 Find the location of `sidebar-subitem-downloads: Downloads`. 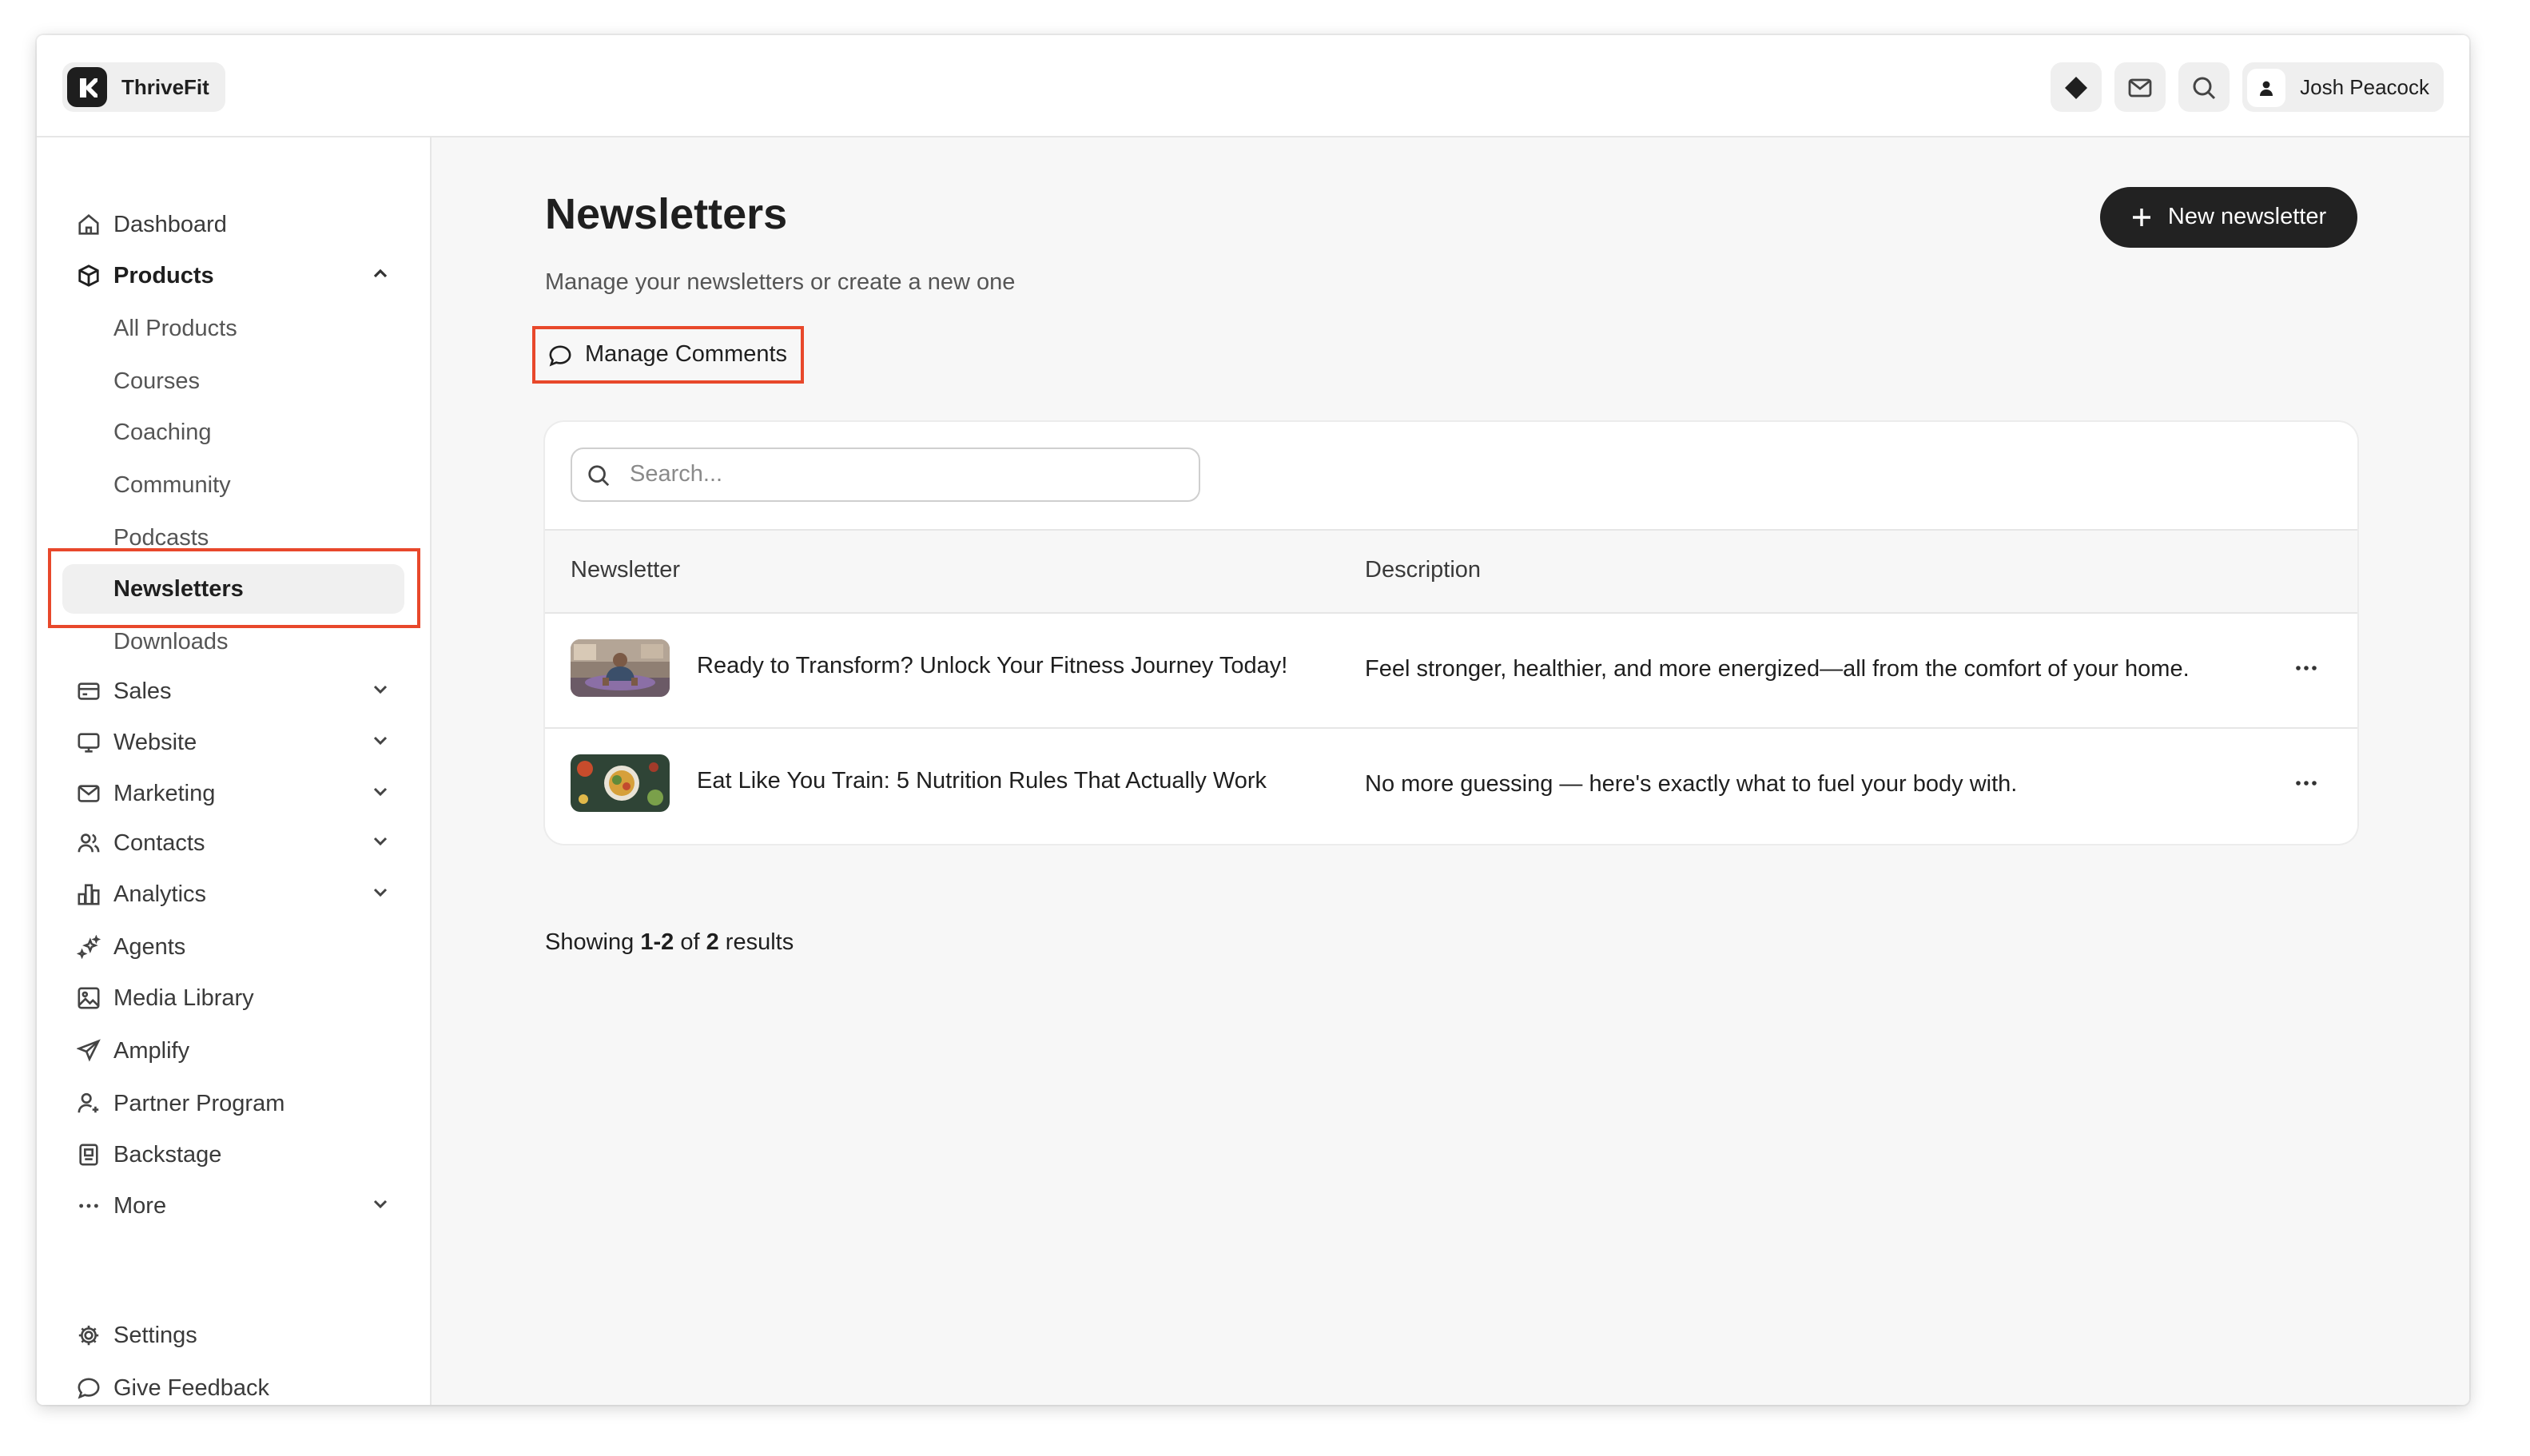

sidebar-subitem-downloads: Downloads is located at coordinates (233, 641).